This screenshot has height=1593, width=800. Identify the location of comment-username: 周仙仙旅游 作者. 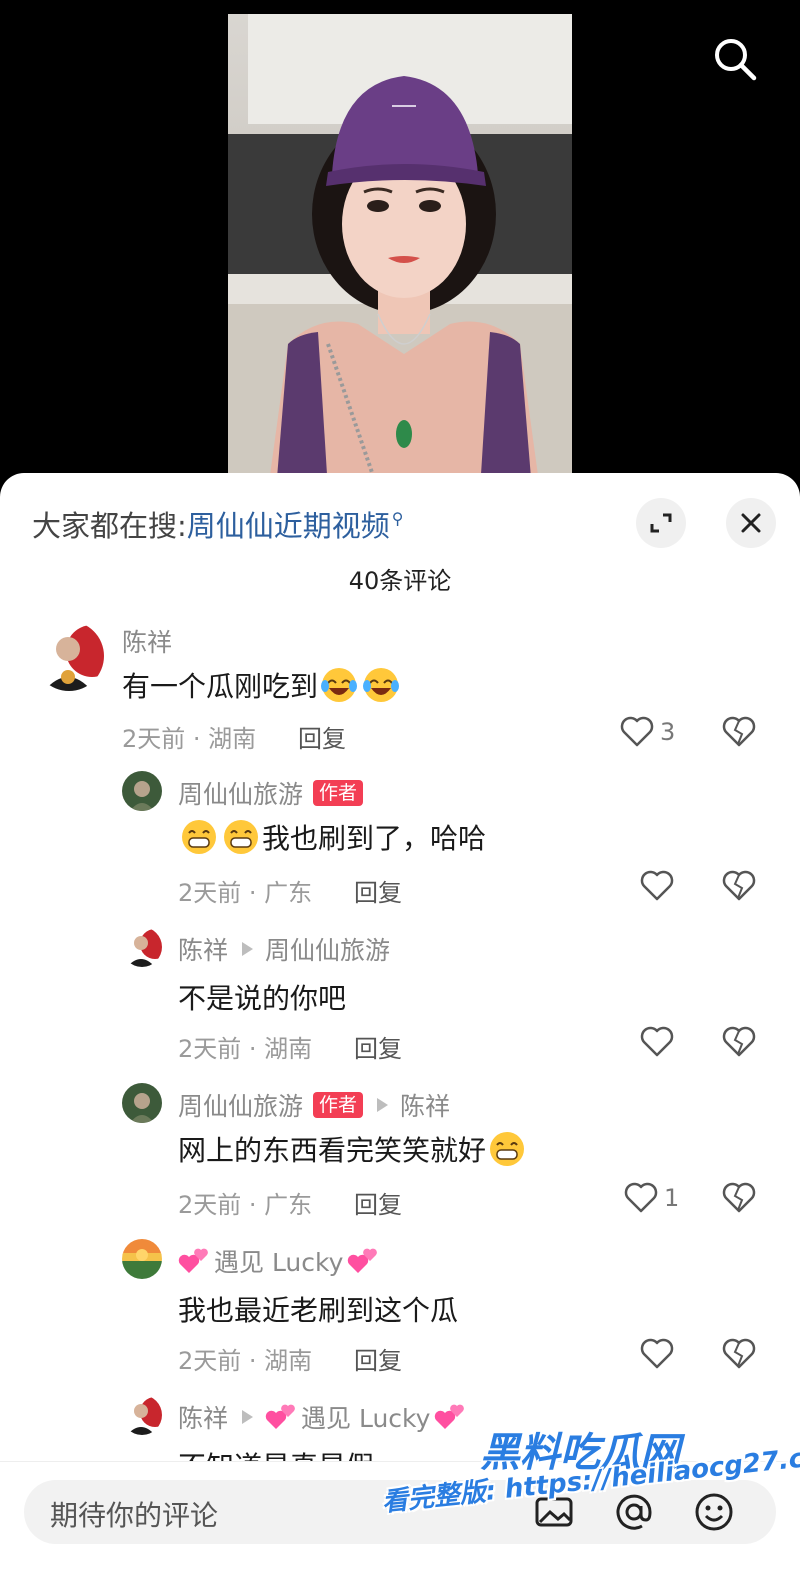
(271, 793).